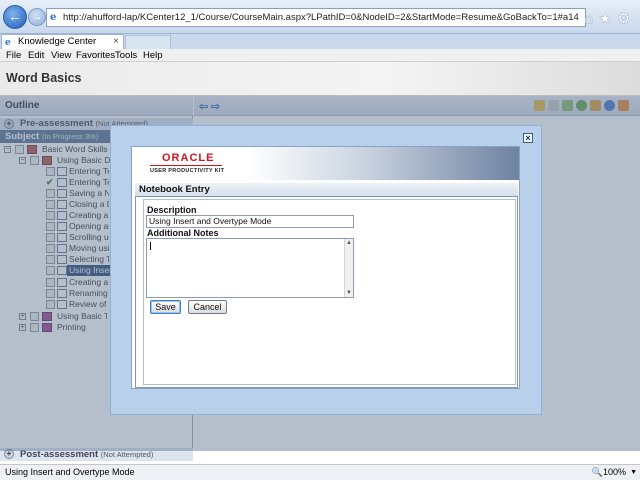 Image resolution: width=640 pixels, height=480 pixels. Describe the element at coordinates (15, 17) in the screenshot. I see `back-button: ←` at that location.